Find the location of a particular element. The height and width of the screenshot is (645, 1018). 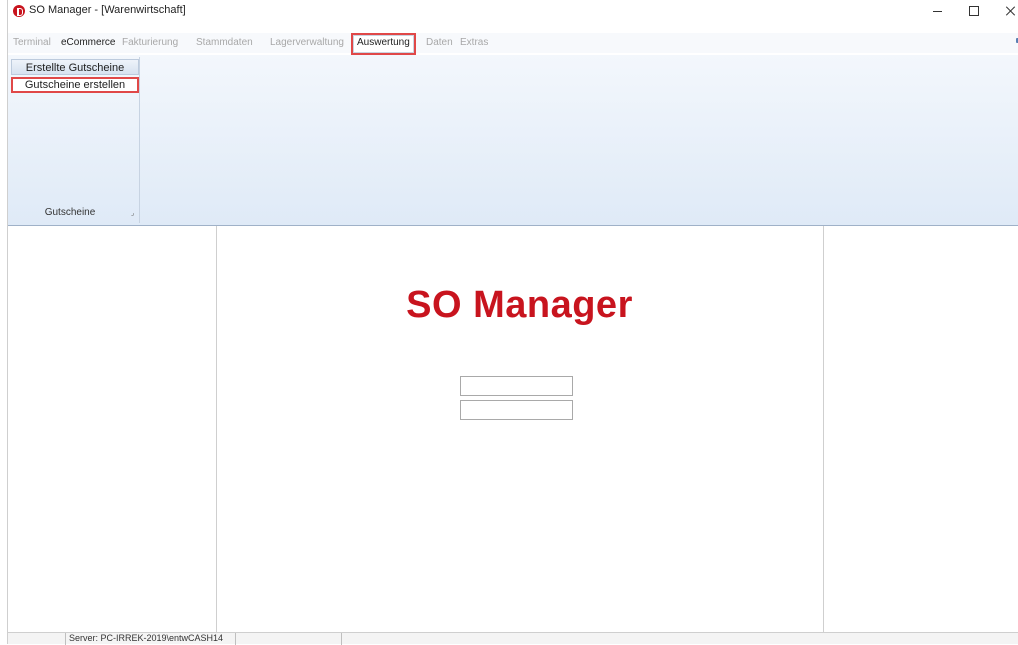

tab-extras: Extras is located at coordinates (474, 43).